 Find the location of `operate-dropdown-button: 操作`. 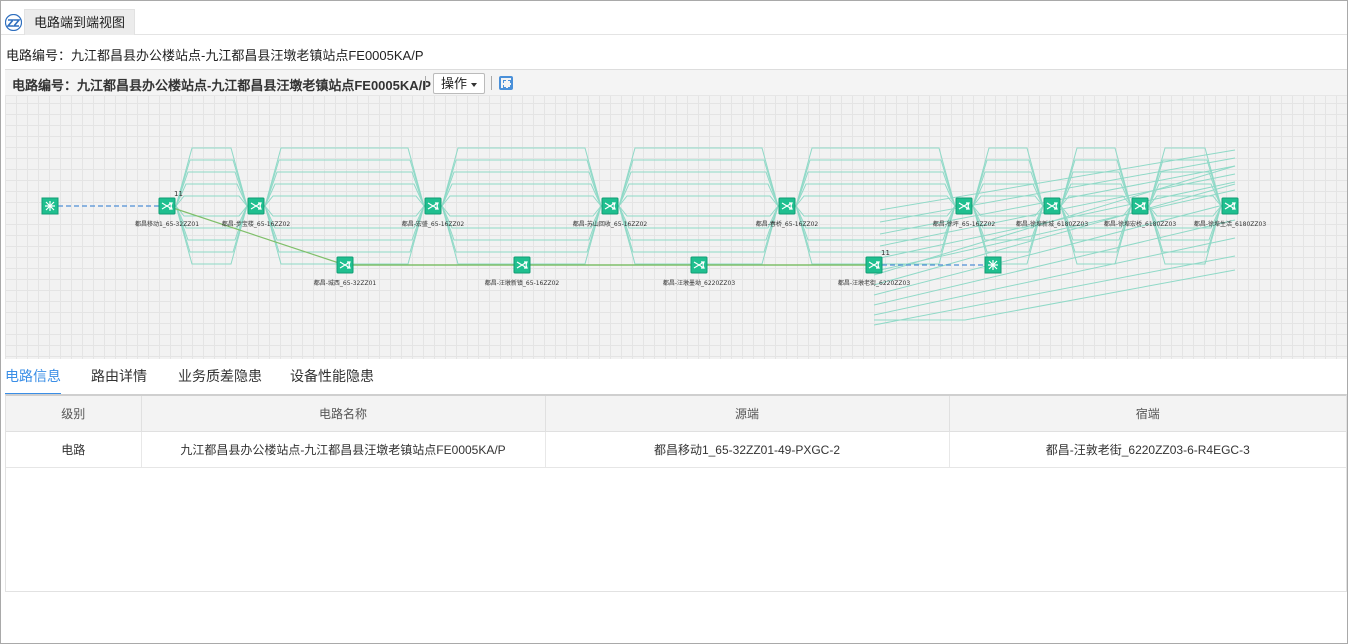

operate-dropdown-button: 操作 is located at coordinates (459, 83).